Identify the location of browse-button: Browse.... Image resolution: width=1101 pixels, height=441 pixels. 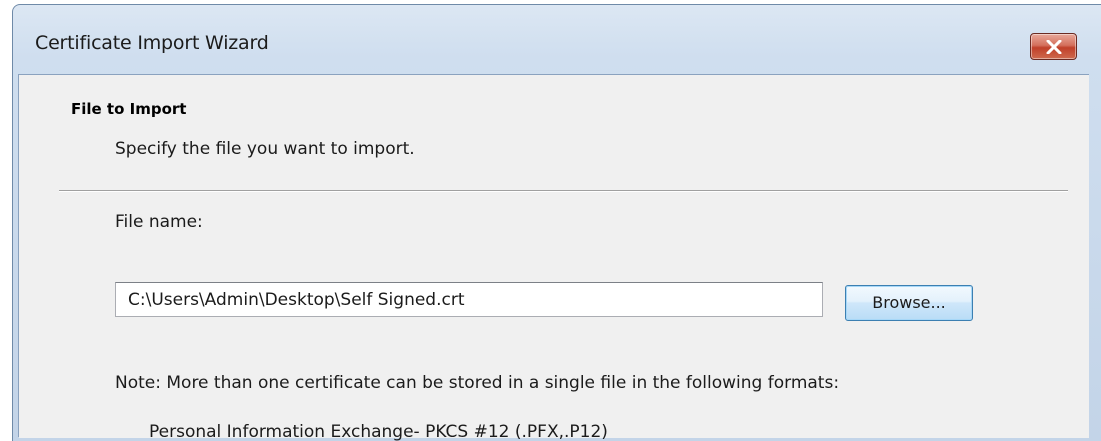
(909, 303).